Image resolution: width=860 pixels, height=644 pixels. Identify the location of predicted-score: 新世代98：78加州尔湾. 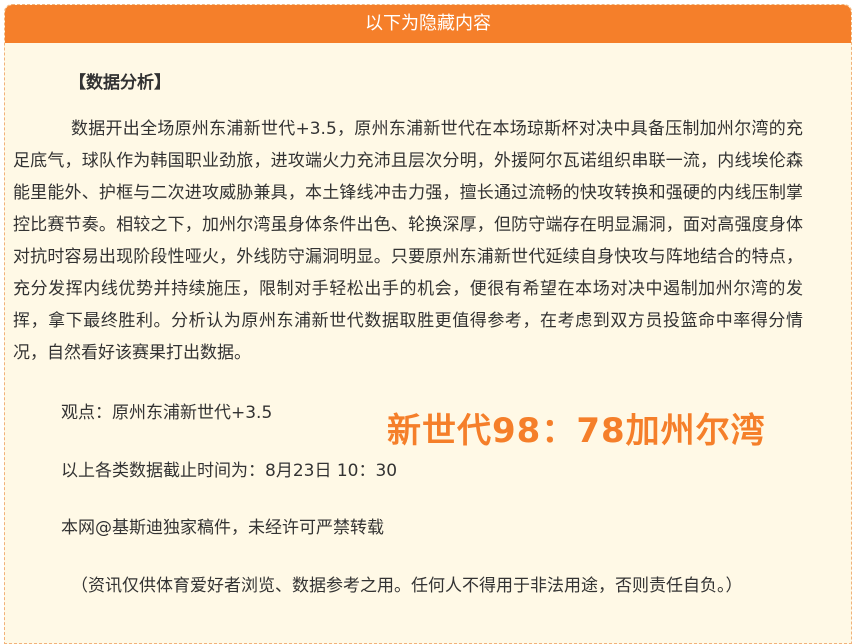
(576, 431).